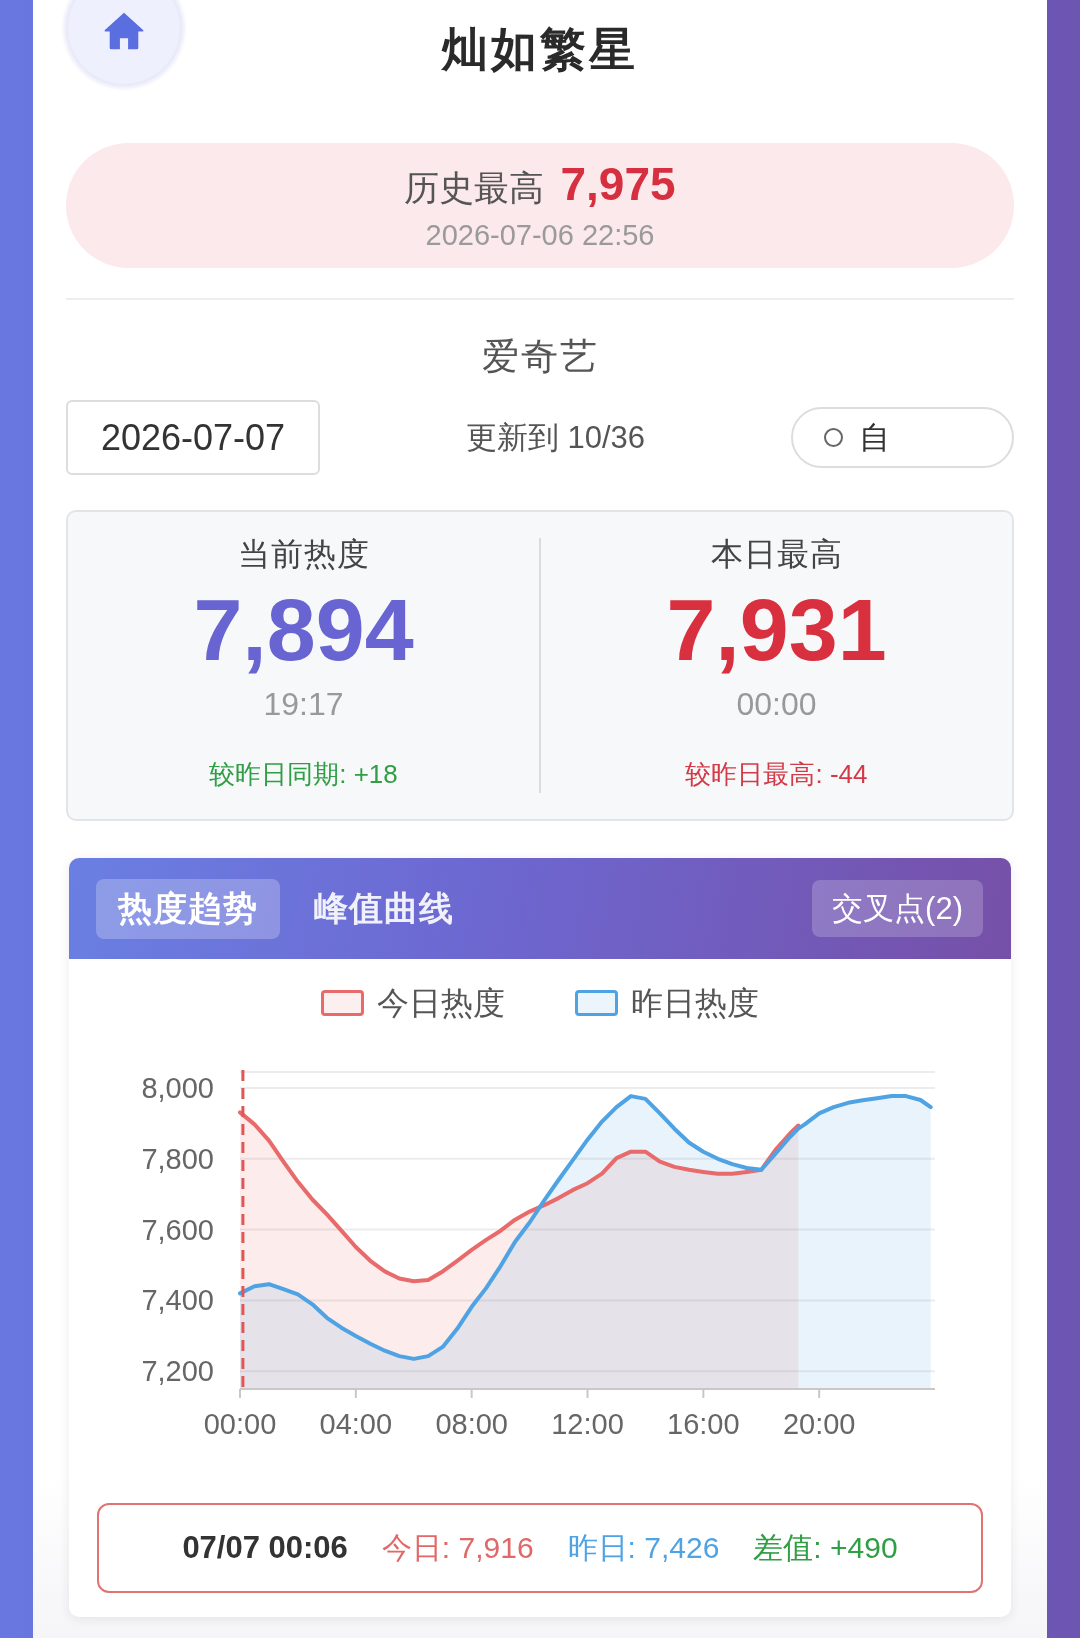 The width and height of the screenshot is (1080, 1638). I want to click on x-tick-label: 12:00, so click(587, 1424).